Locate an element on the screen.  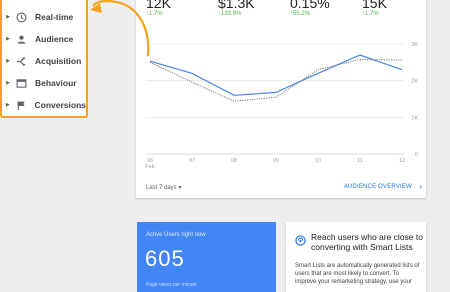
sidebar-item-behaviour: ▶ Behaviour is located at coordinates (44, 83).